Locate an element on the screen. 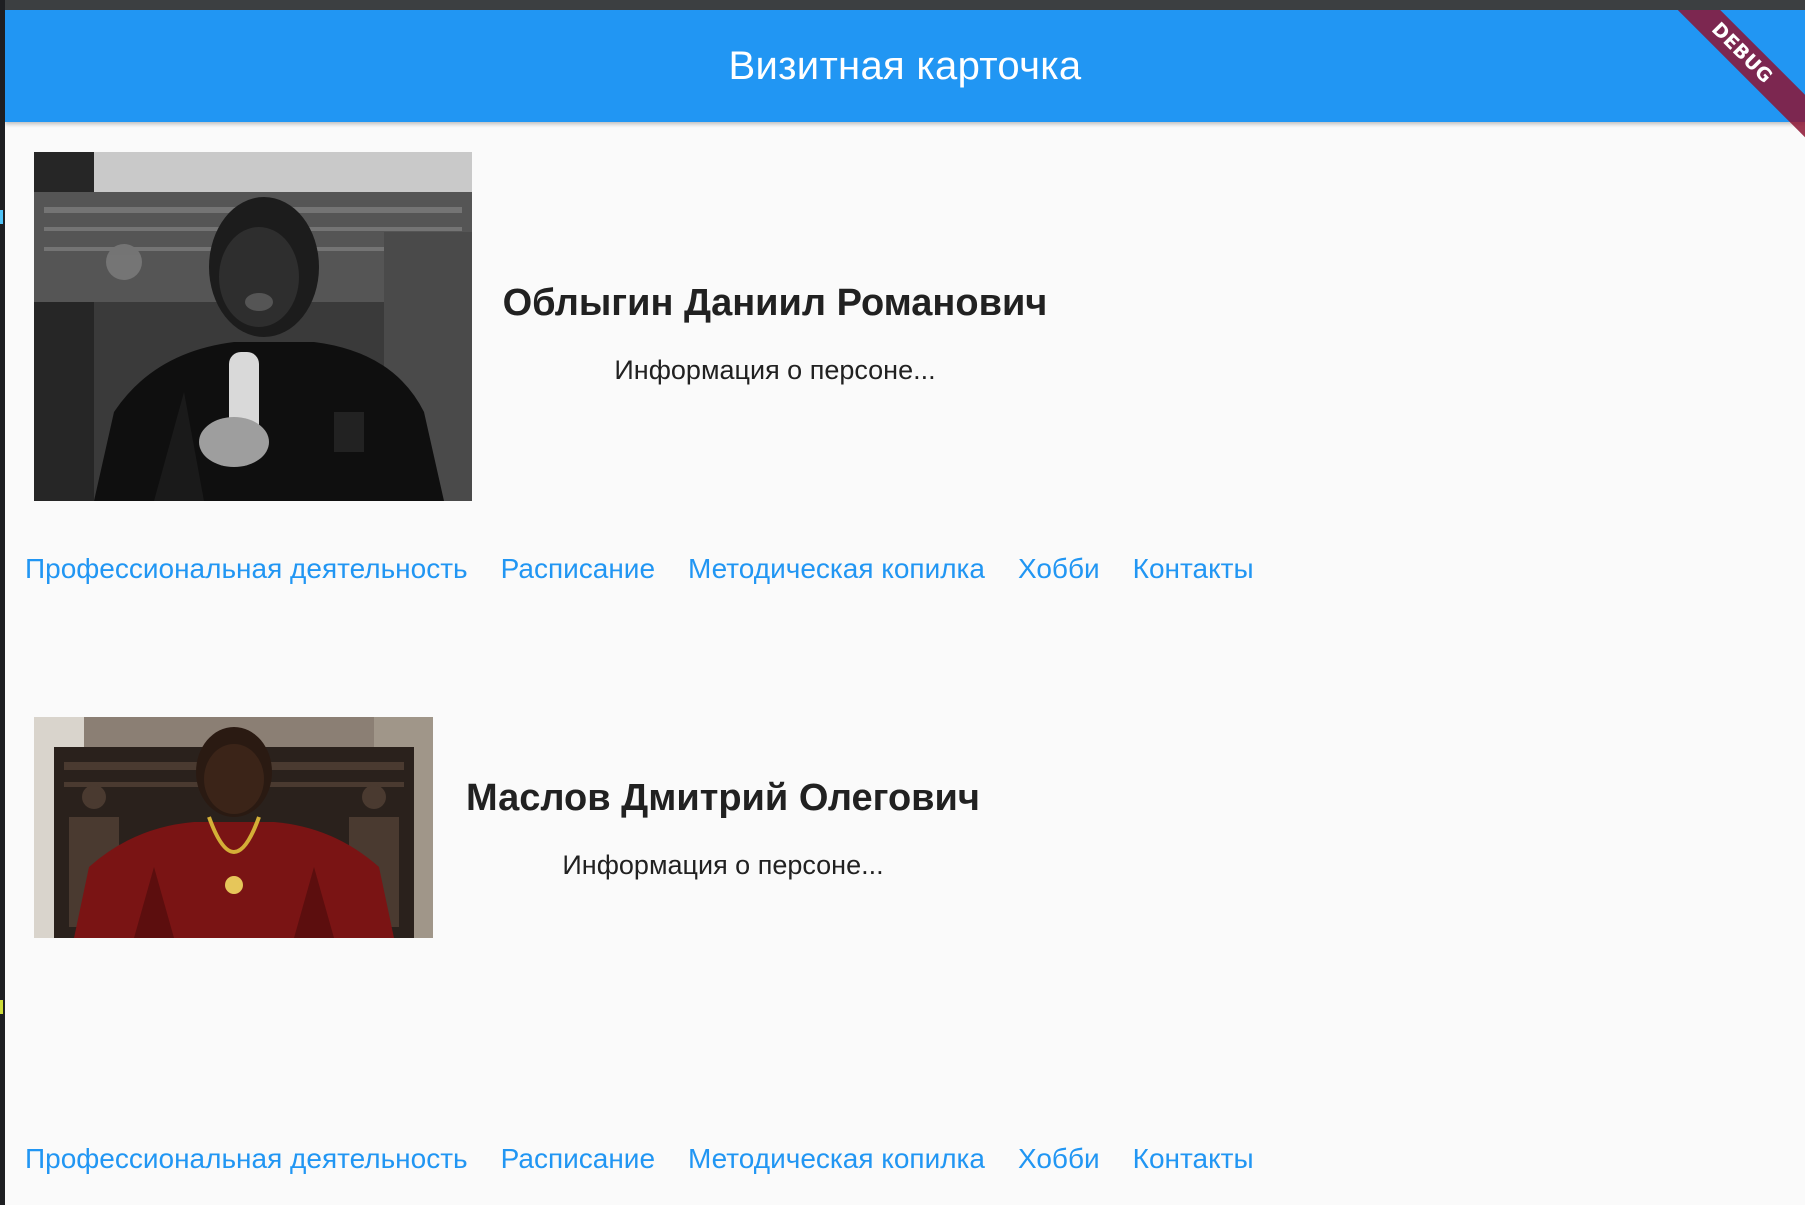  app-title: Визитная карточка is located at coordinates (905, 65).